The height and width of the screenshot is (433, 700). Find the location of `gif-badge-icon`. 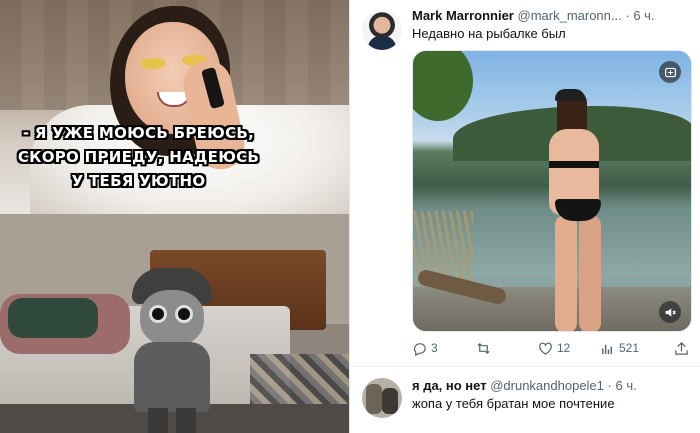

gif-badge-icon is located at coordinates (670, 72).